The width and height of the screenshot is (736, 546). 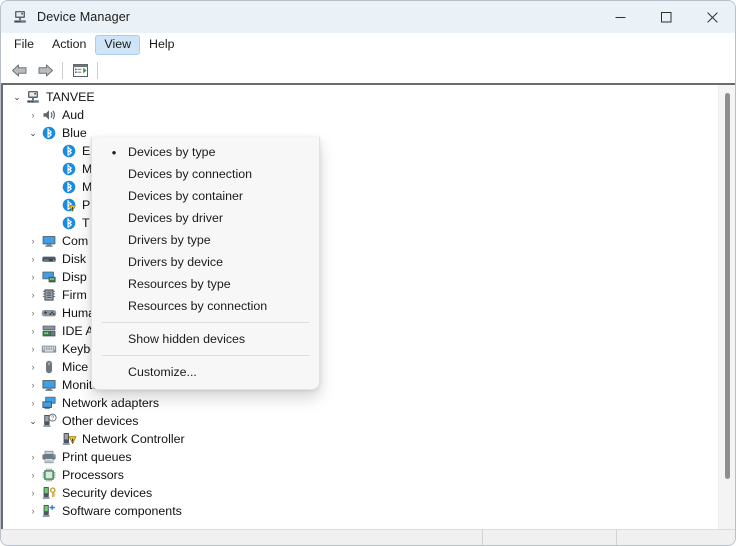 I want to click on ide-controller-icon, so click(x=49, y=331).